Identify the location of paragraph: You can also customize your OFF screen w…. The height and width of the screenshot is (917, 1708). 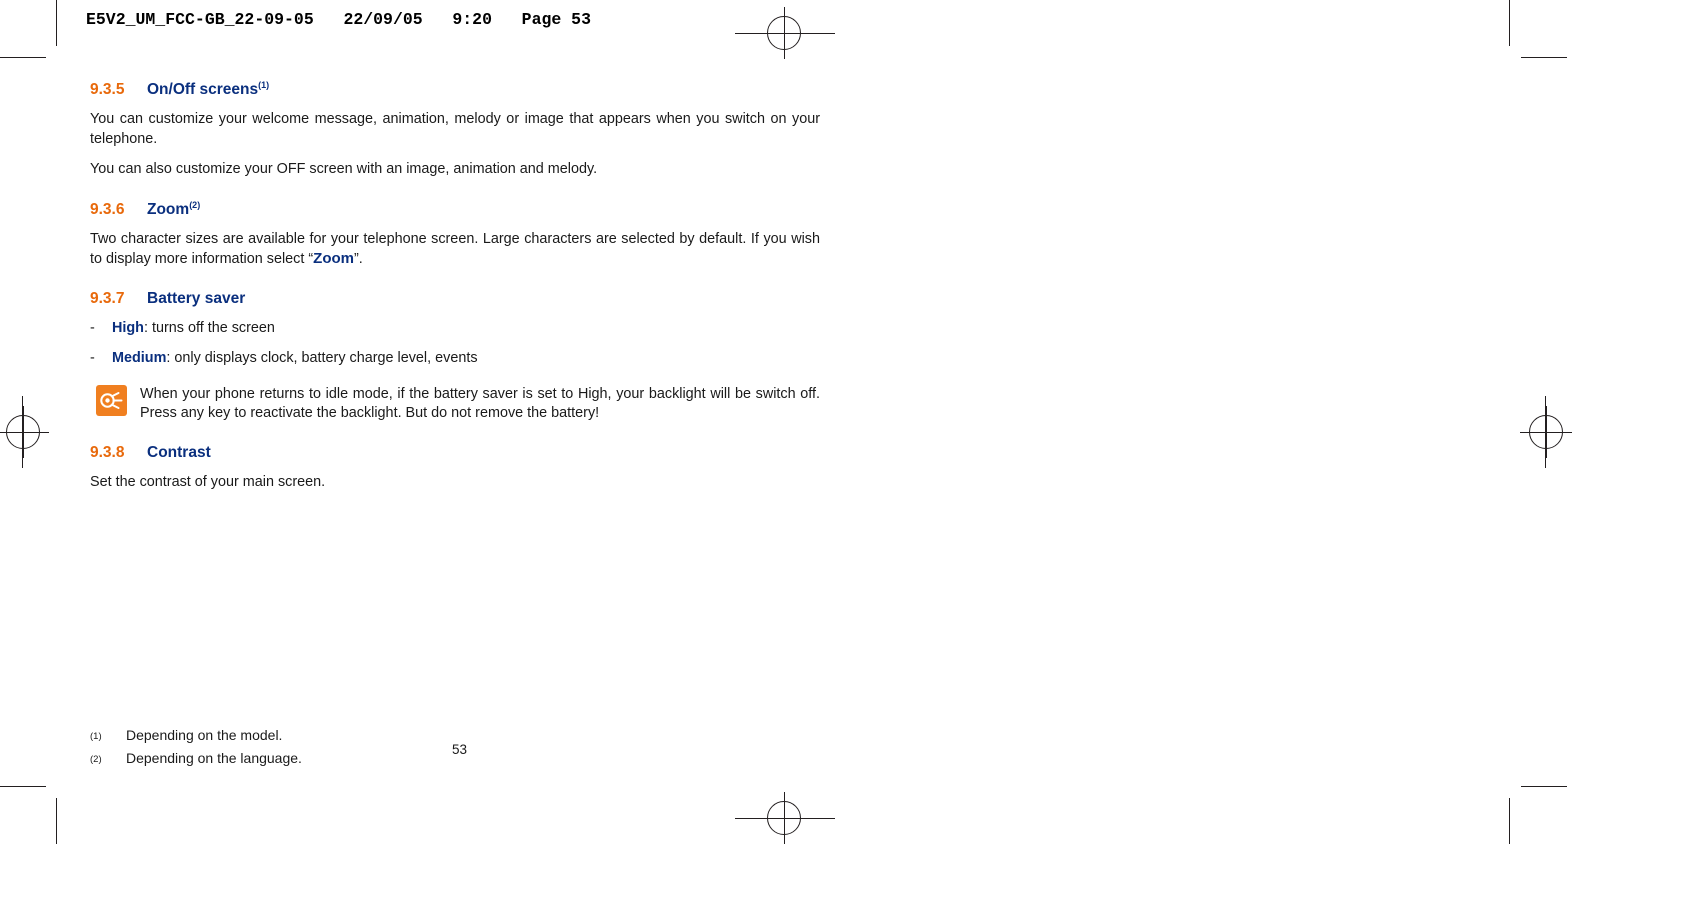
(344, 169).